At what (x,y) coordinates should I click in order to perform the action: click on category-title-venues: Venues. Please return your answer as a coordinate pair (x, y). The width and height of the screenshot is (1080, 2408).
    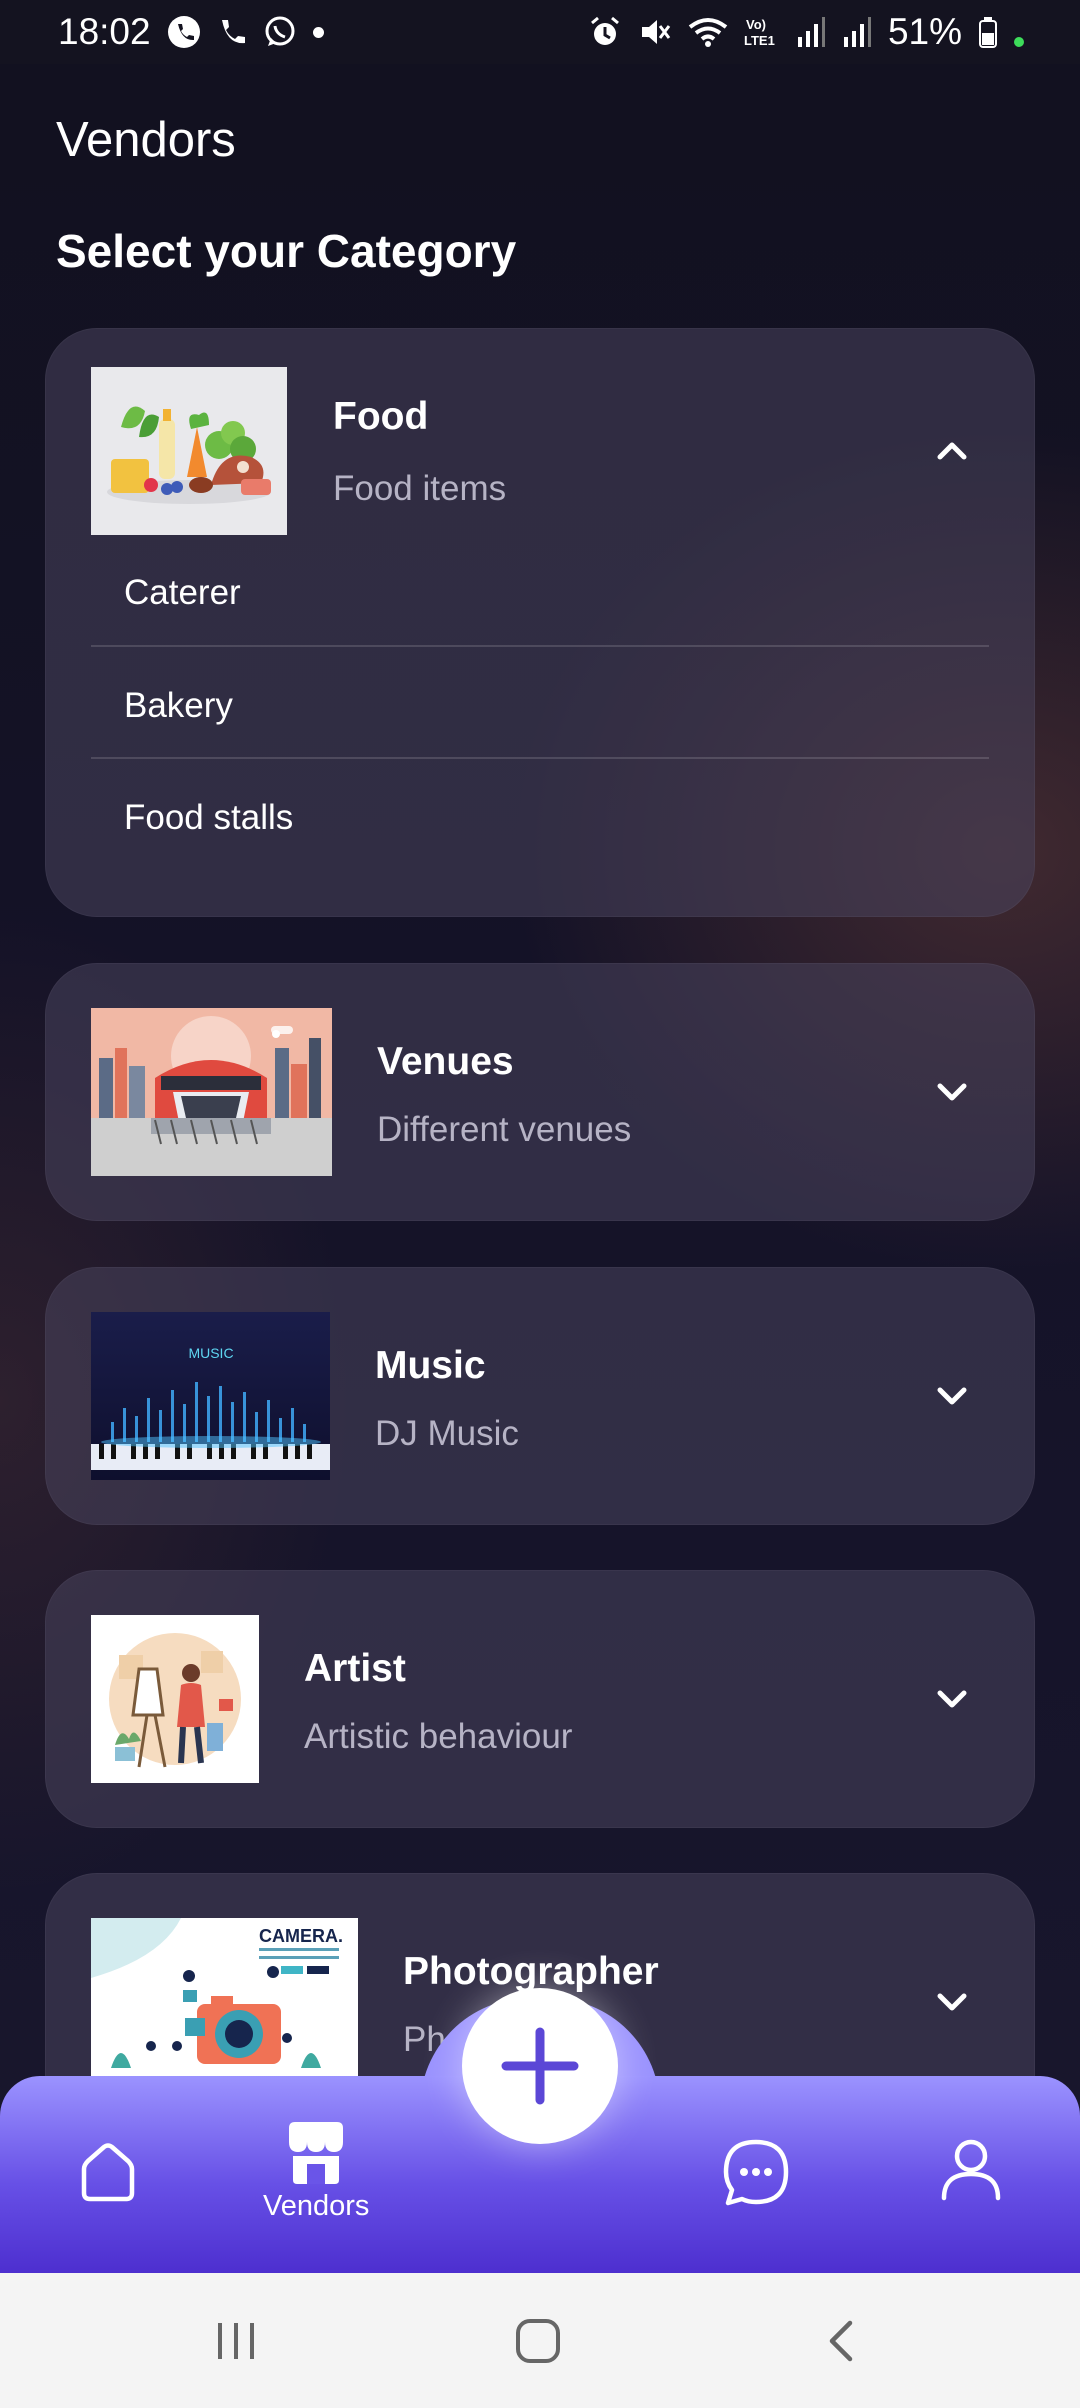
    Looking at the image, I should click on (445, 1061).